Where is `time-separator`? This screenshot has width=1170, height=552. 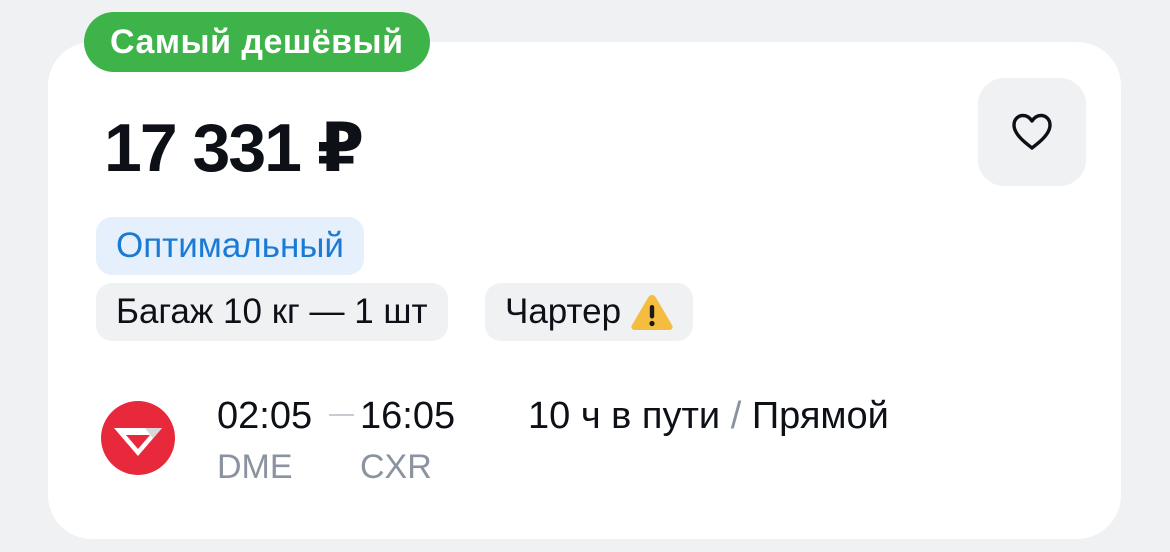 time-separator is located at coordinates (341, 415).